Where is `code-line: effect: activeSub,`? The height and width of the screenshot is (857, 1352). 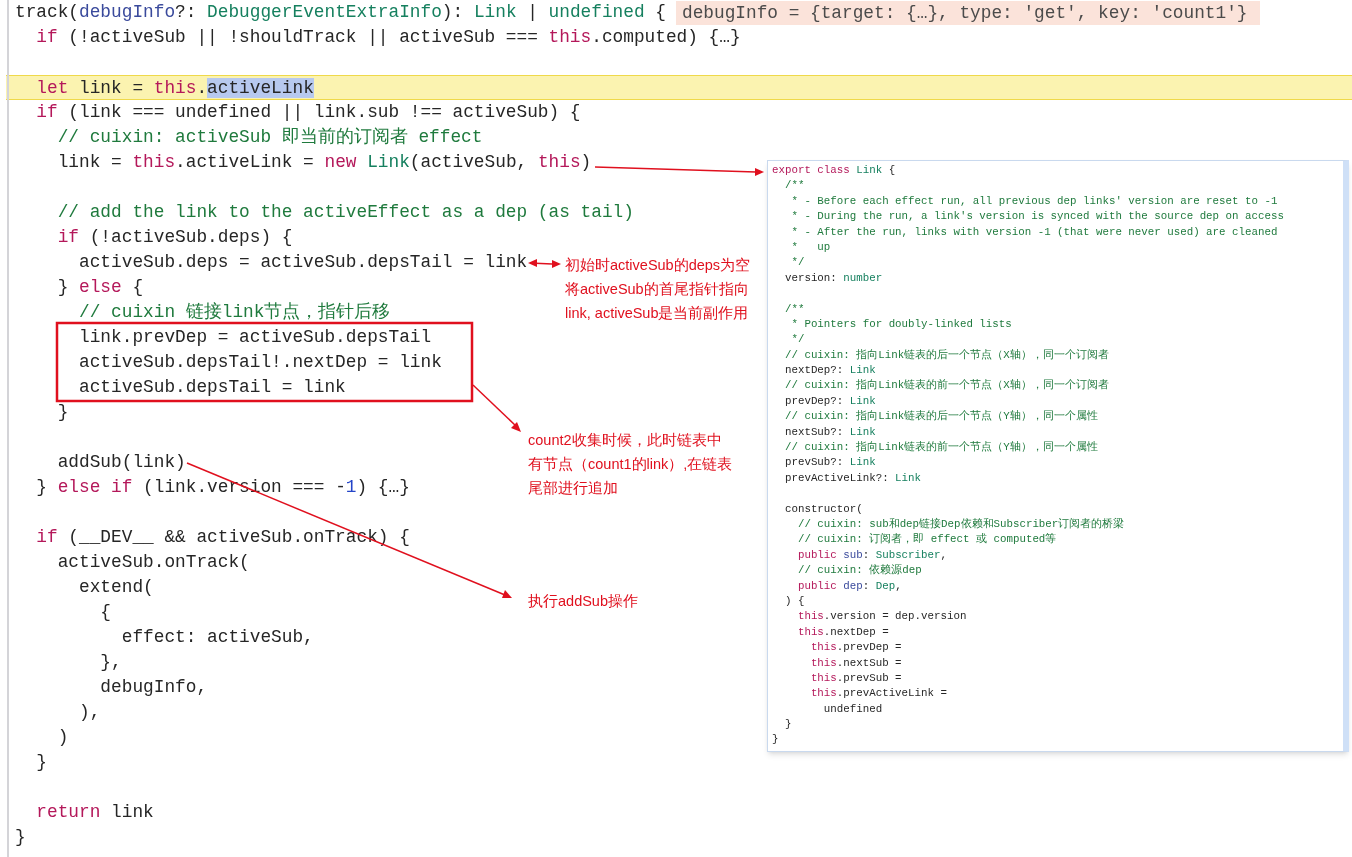
code-line: effect: activeSub, is located at coordinates (217, 637).